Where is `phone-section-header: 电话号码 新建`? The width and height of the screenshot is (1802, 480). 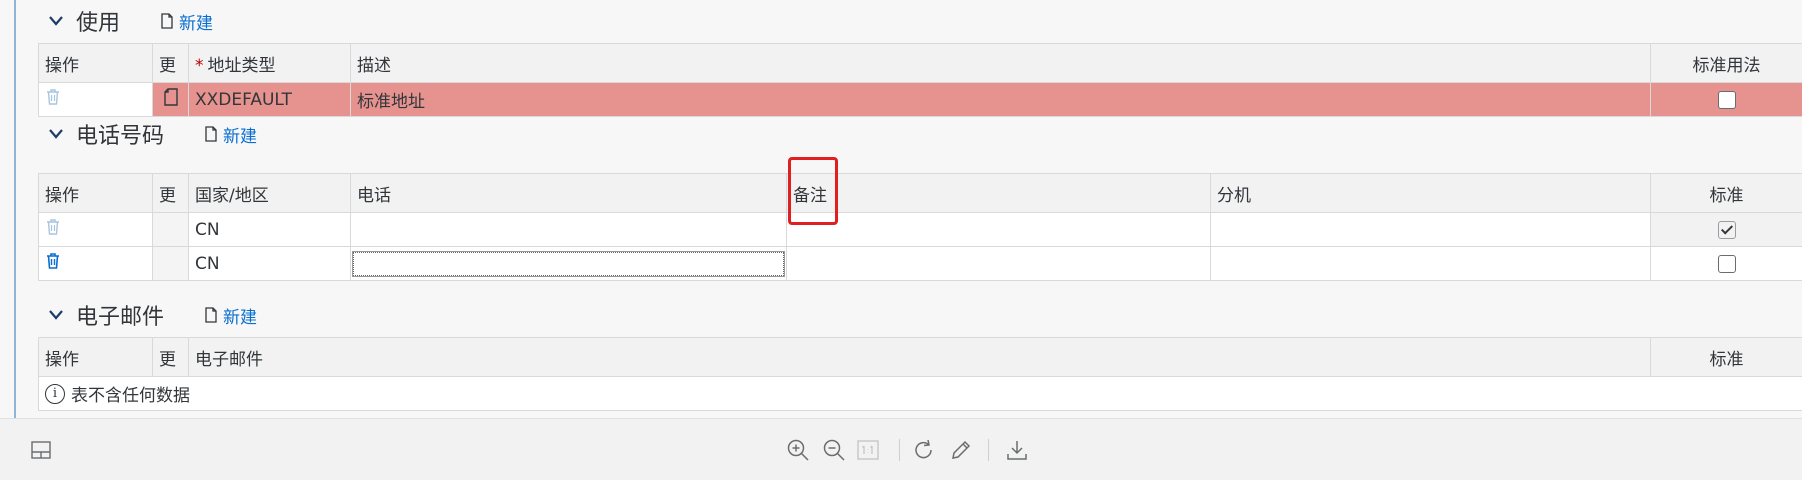 phone-section-header: 电话号码 新建 is located at coordinates (152, 134).